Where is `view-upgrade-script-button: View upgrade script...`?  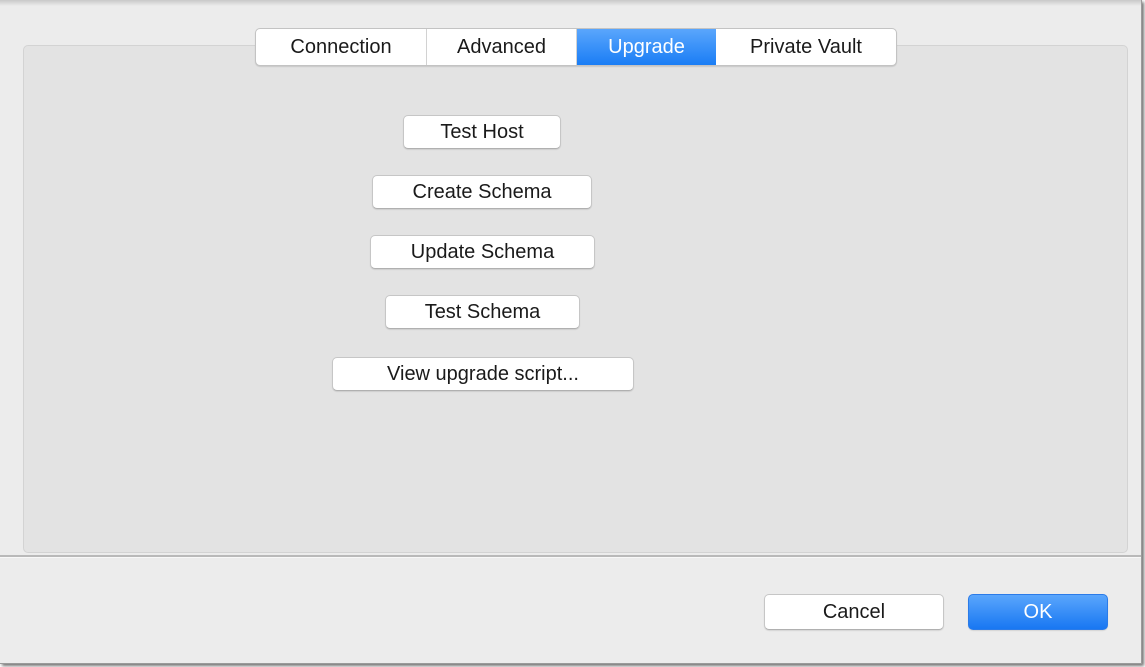
view-upgrade-script-button: View upgrade script... is located at coordinates (483, 374).